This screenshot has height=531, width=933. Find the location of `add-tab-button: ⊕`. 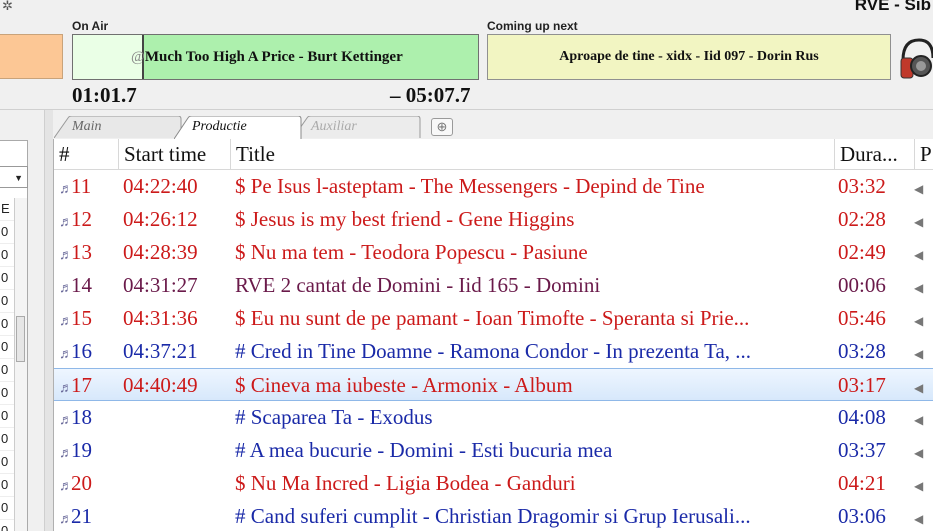

add-tab-button: ⊕ is located at coordinates (442, 127).